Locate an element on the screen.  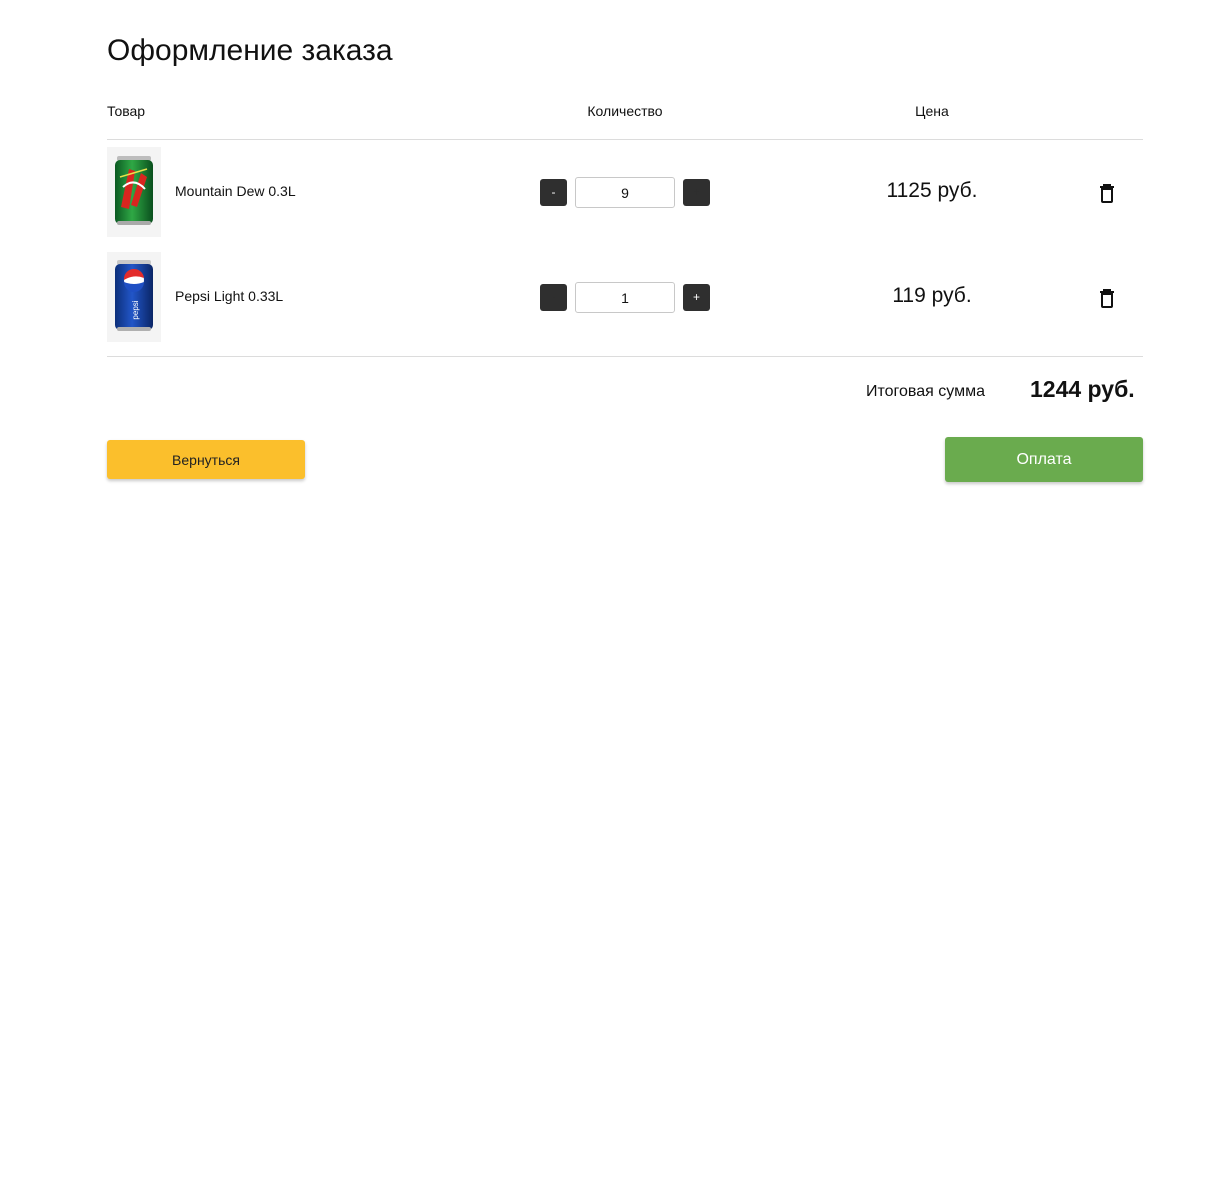
page-title: Оформление заказа is located at coordinates (250, 50).